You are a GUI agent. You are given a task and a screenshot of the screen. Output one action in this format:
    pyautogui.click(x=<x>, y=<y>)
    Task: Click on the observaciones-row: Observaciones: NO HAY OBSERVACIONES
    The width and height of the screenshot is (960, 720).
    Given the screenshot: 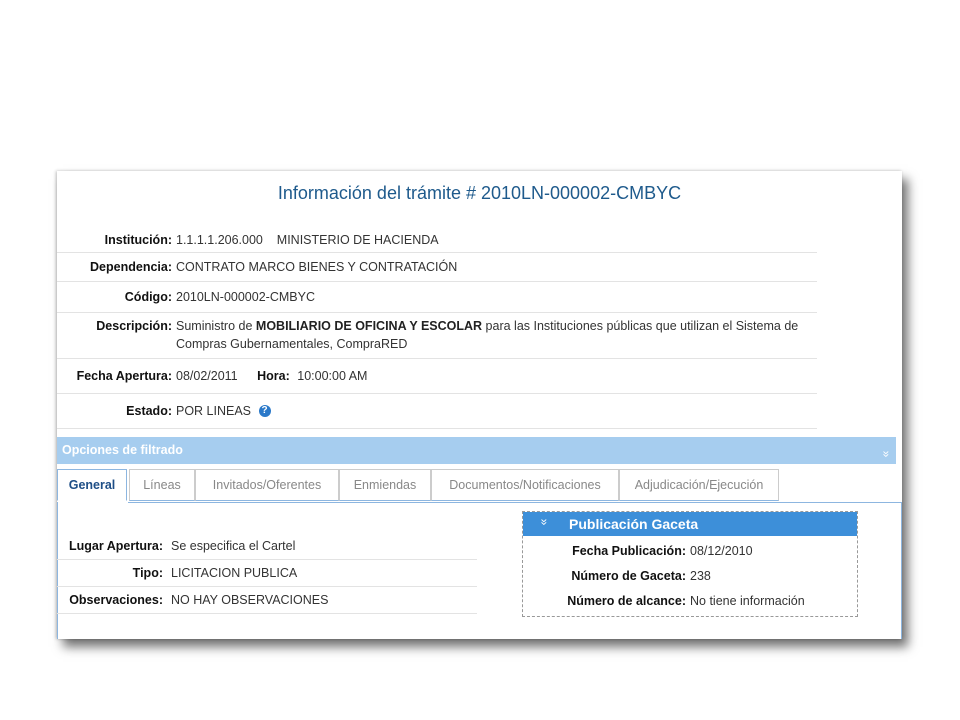 What is the action you would take?
    pyautogui.click(x=267, y=600)
    